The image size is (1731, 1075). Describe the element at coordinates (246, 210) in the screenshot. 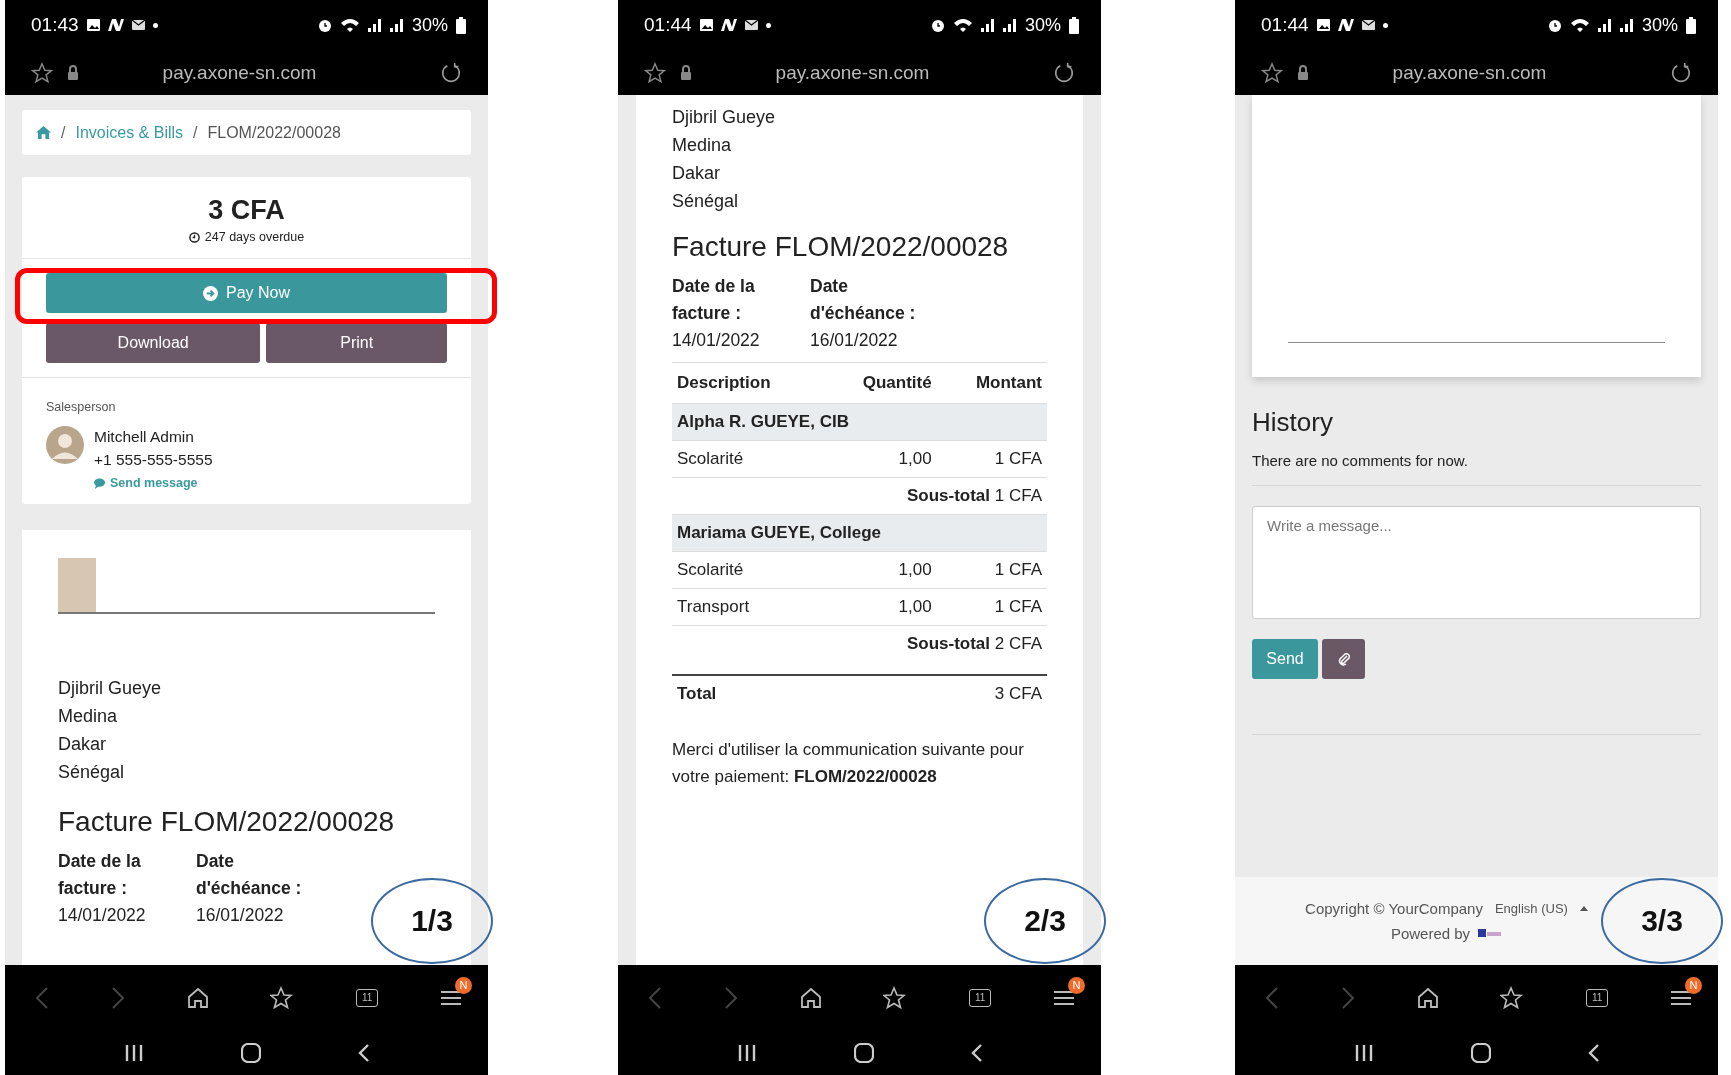

I see `amount-total: 3 CFA` at that location.